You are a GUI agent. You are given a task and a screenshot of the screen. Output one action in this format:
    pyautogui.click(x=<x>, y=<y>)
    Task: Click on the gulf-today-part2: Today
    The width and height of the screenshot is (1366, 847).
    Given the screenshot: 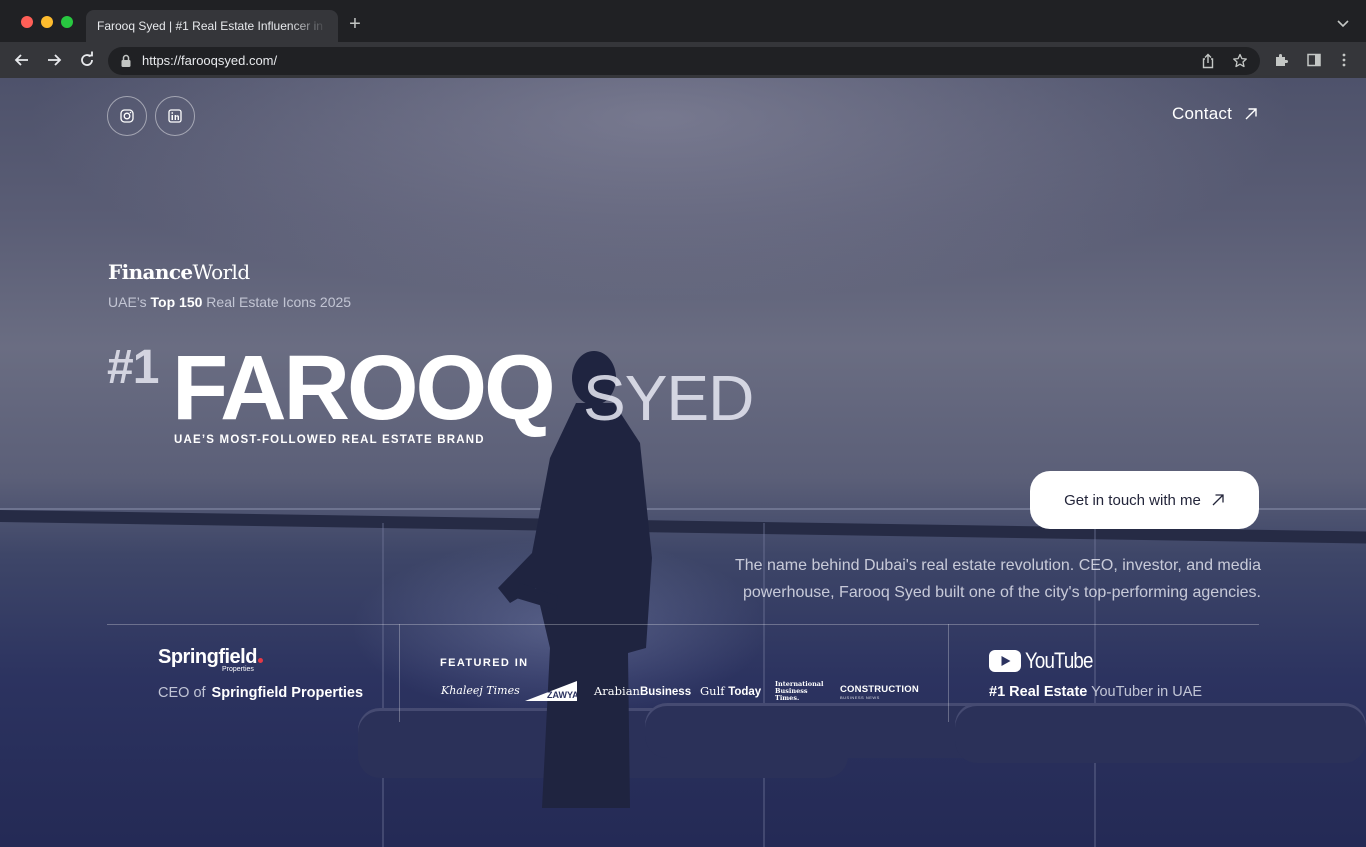 What is the action you would take?
    pyautogui.click(x=745, y=692)
    